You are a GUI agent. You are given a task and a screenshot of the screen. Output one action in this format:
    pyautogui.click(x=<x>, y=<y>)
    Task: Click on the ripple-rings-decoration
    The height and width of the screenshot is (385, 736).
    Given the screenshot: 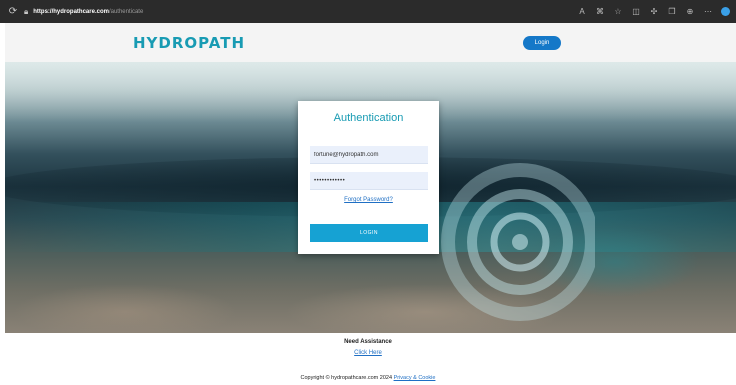 What is the action you would take?
    pyautogui.click(x=518, y=242)
    